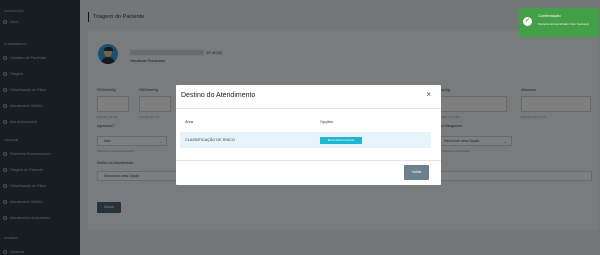  What do you see at coordinates (549, 15) in the screenshot?
I see `toast-title: Confirmação` at bounding box center [549, 15].